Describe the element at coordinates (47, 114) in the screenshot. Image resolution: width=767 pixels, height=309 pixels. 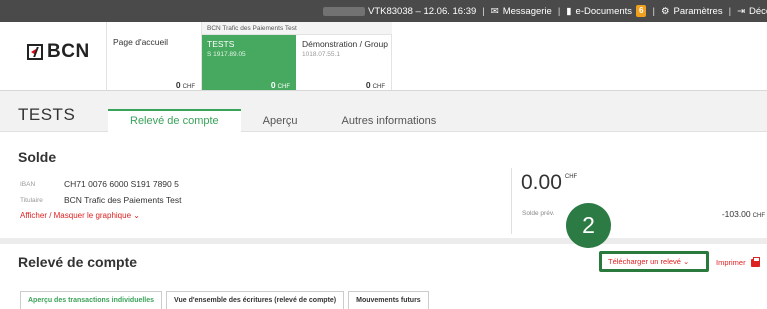
I see `account-title: TESTS` at that location.